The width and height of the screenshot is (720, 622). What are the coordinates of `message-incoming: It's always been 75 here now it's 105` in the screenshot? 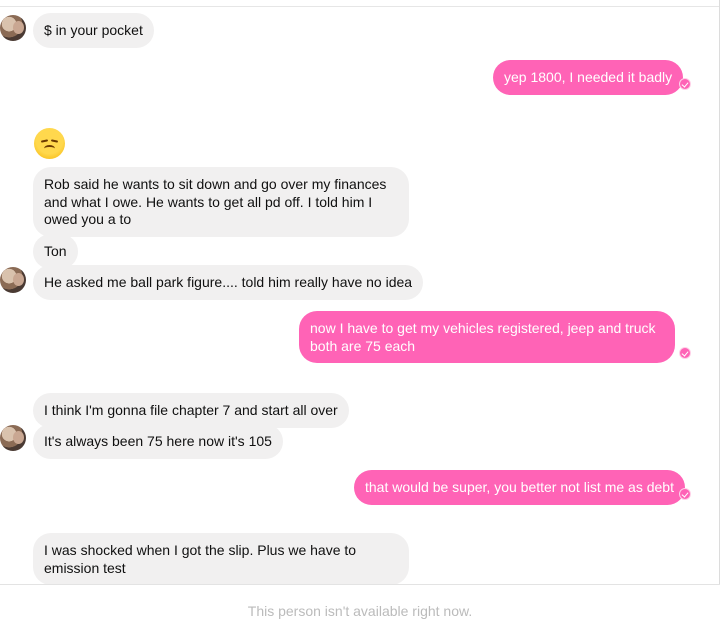 It's located at (158, 441).